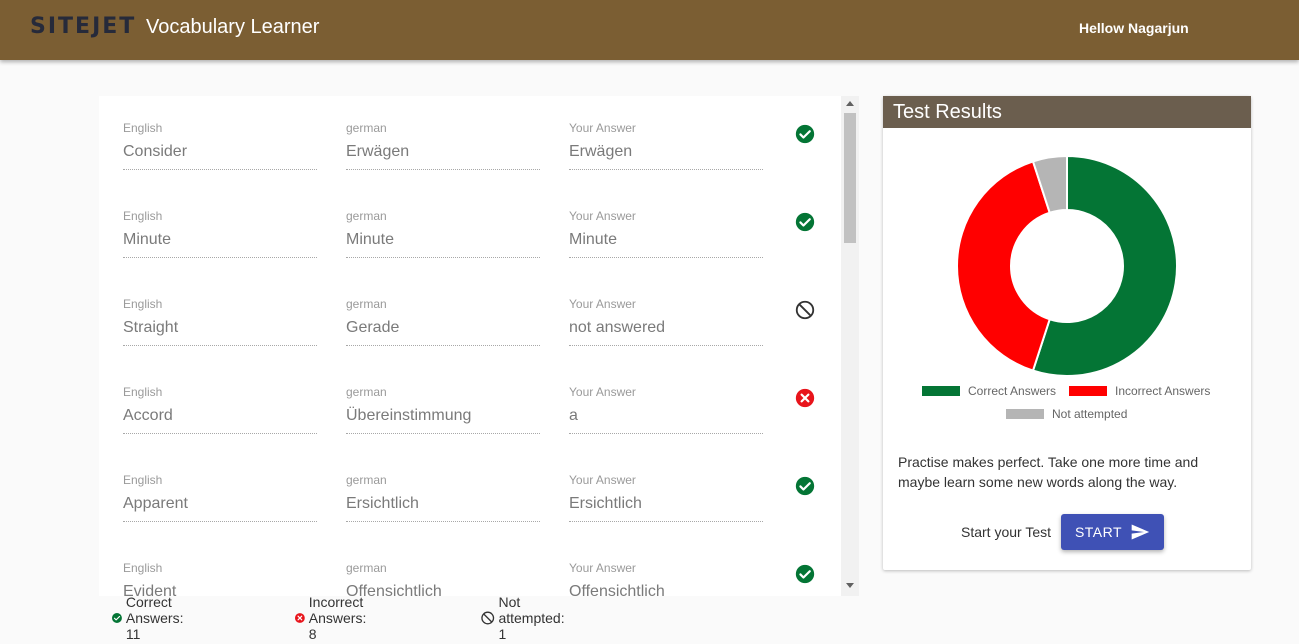 The width and height of the screenshot is (1299, 644). What do you see at coordinates (1090, 414) in the screenshot?
I see `legend-label-not-attempted: Not attempted` at bounding box center [1090, 414].